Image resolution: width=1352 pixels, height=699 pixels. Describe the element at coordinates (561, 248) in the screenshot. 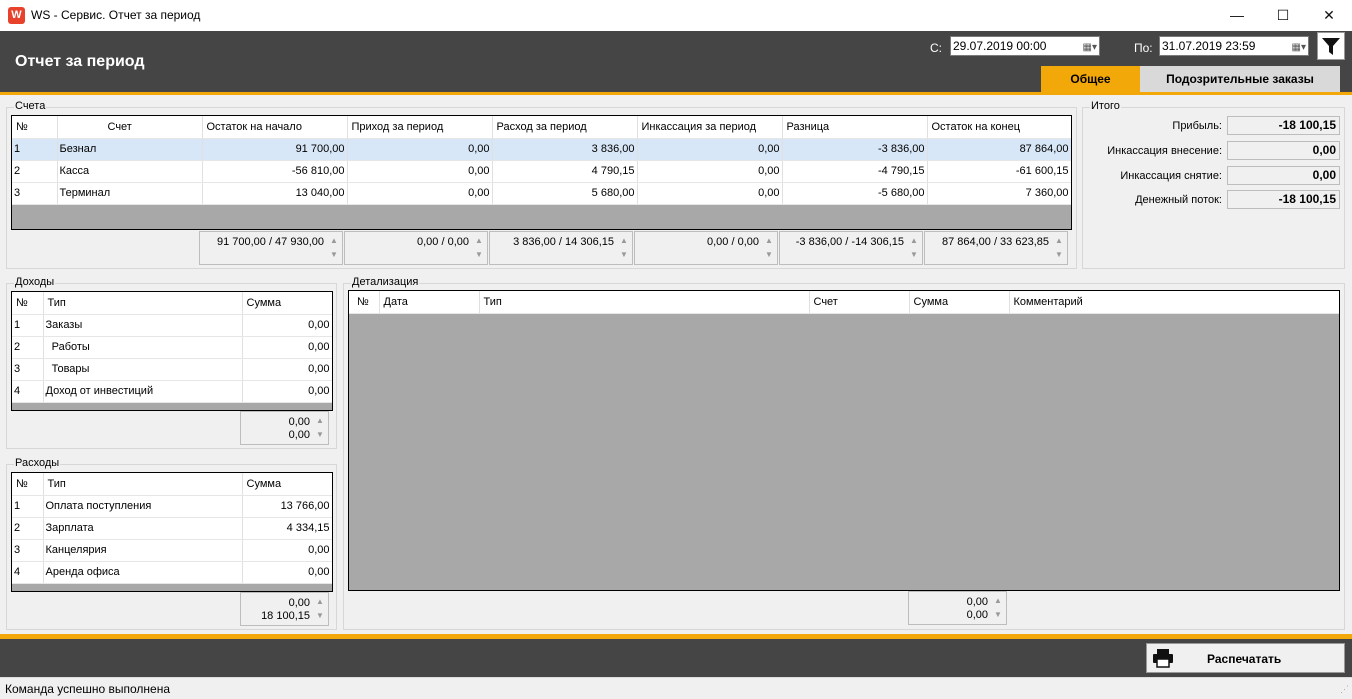

I see `accounts-total-expense: 3 836,00 / 14 306,15 ▲ ▼` at that location.